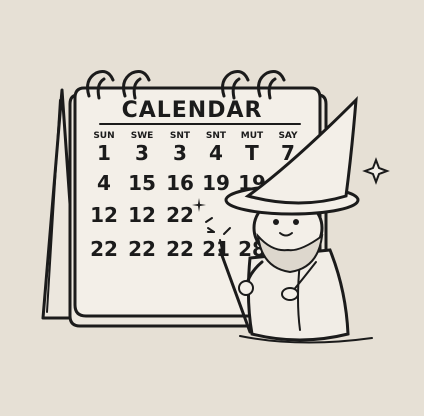 The width and height of the screenshot is (424, 416). I want to click on day-number: 16, so click(180, 183).